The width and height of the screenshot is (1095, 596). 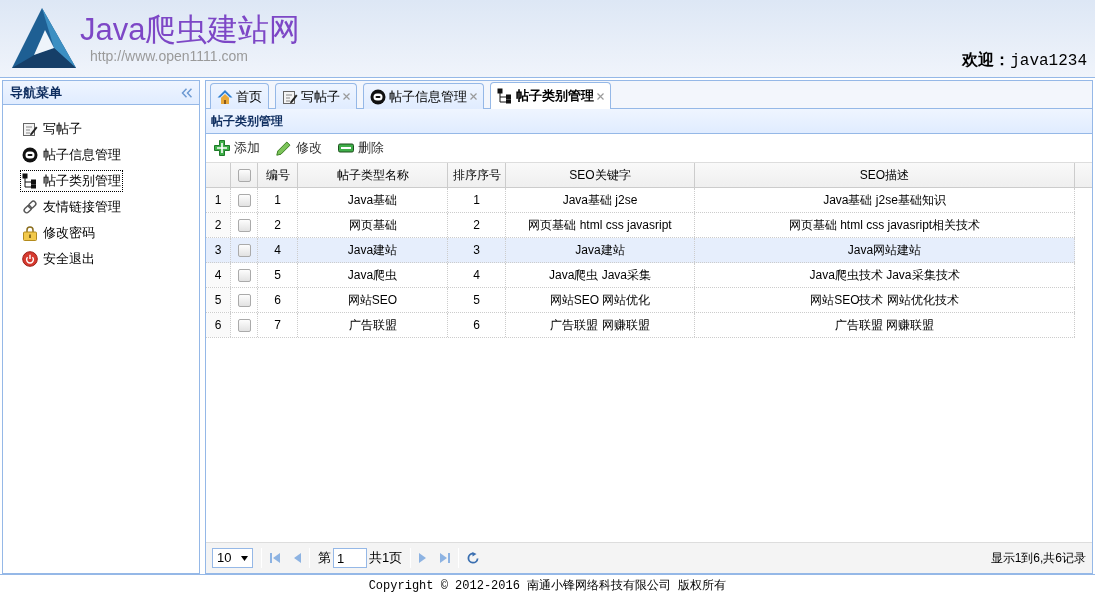 What do you see at coordinates (232, 558) in the screenshot?
I see `page-size-select: 10` at bounding box center [232, 558].